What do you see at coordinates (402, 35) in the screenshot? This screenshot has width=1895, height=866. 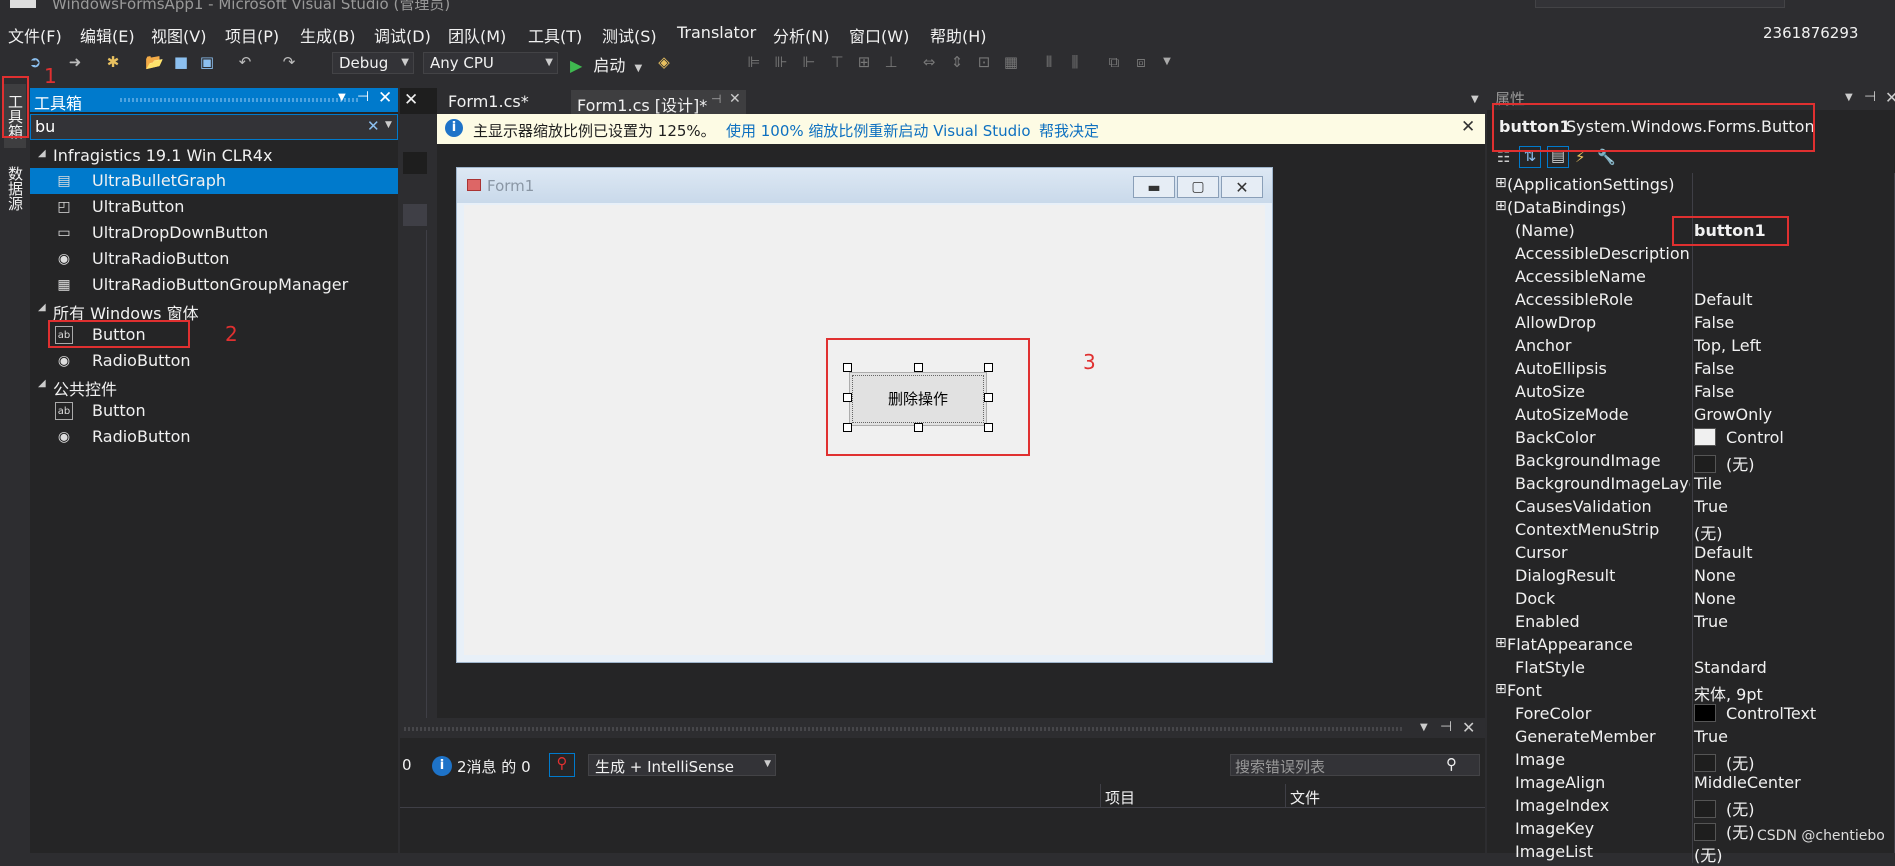 I see `menu-item: 调试(D)` at bounding box center [402, 35].